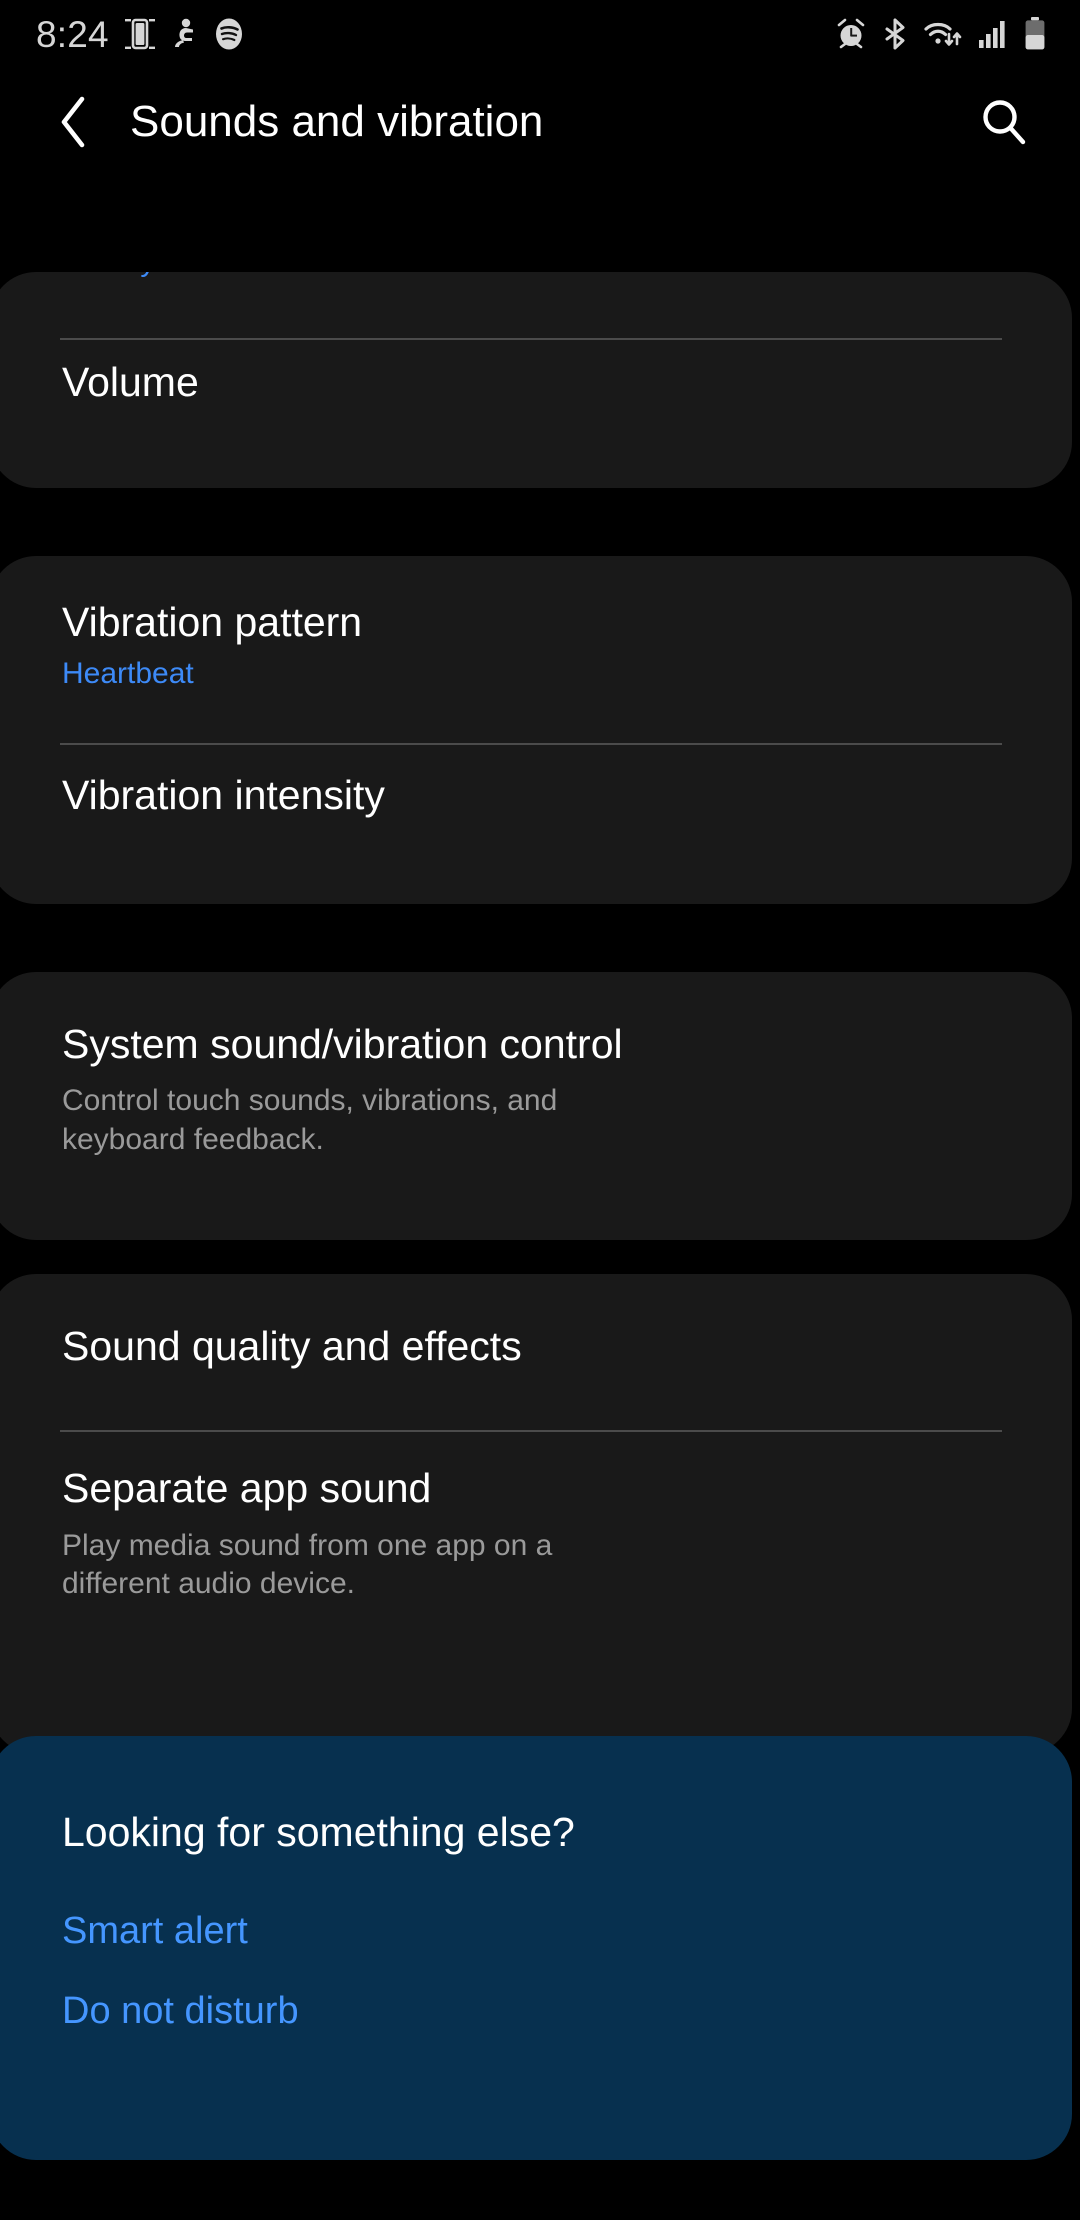 Image resolution: width=1080 pixels, height=2220 pixels. What do you see at coordinates (536, 1995) in the screenshot?
I see `suggestion-link-do-not-disturb: Do not disturb` at bounding box center [536, 1995].